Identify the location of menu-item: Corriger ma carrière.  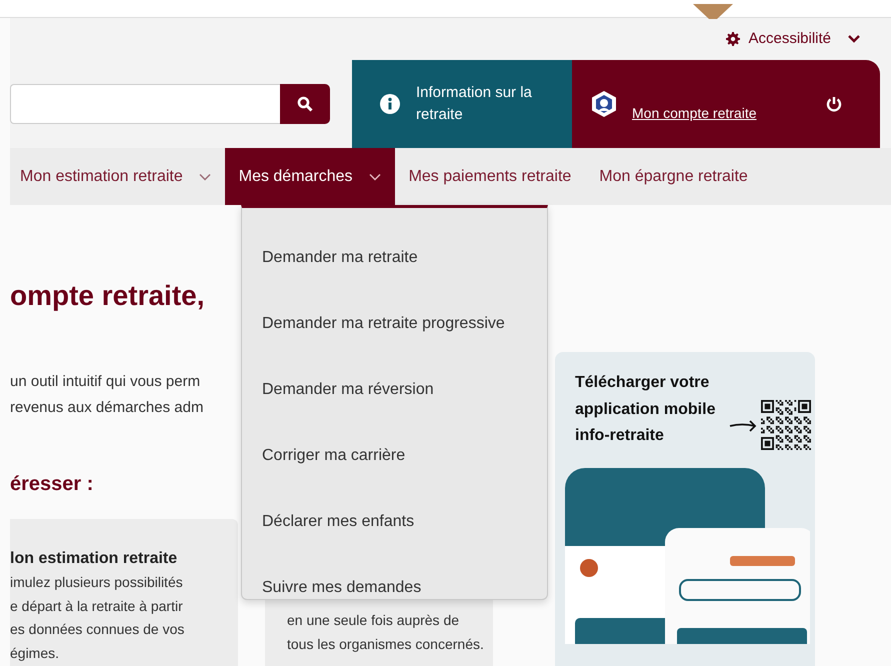
(394, 456).